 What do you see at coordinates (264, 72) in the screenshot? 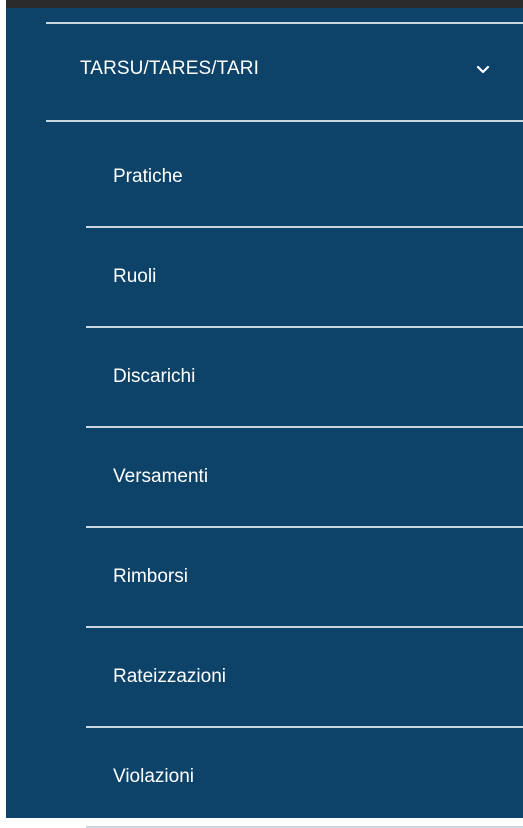
I see `menu-item-tarsu-tares-tari: TARSU/TARES/TARI` at bounding box center [264, 72].